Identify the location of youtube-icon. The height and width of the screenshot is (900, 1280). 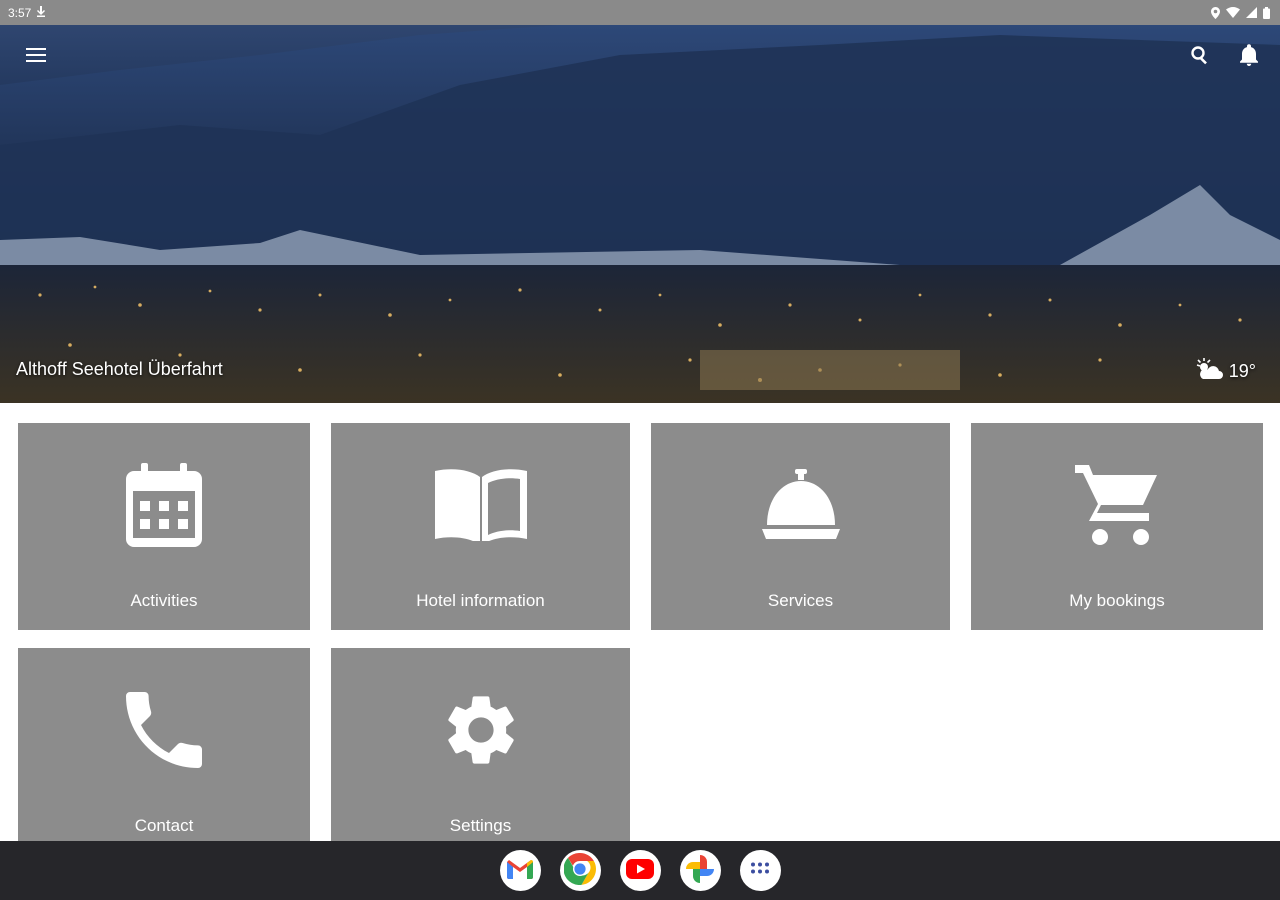
(640, 870).